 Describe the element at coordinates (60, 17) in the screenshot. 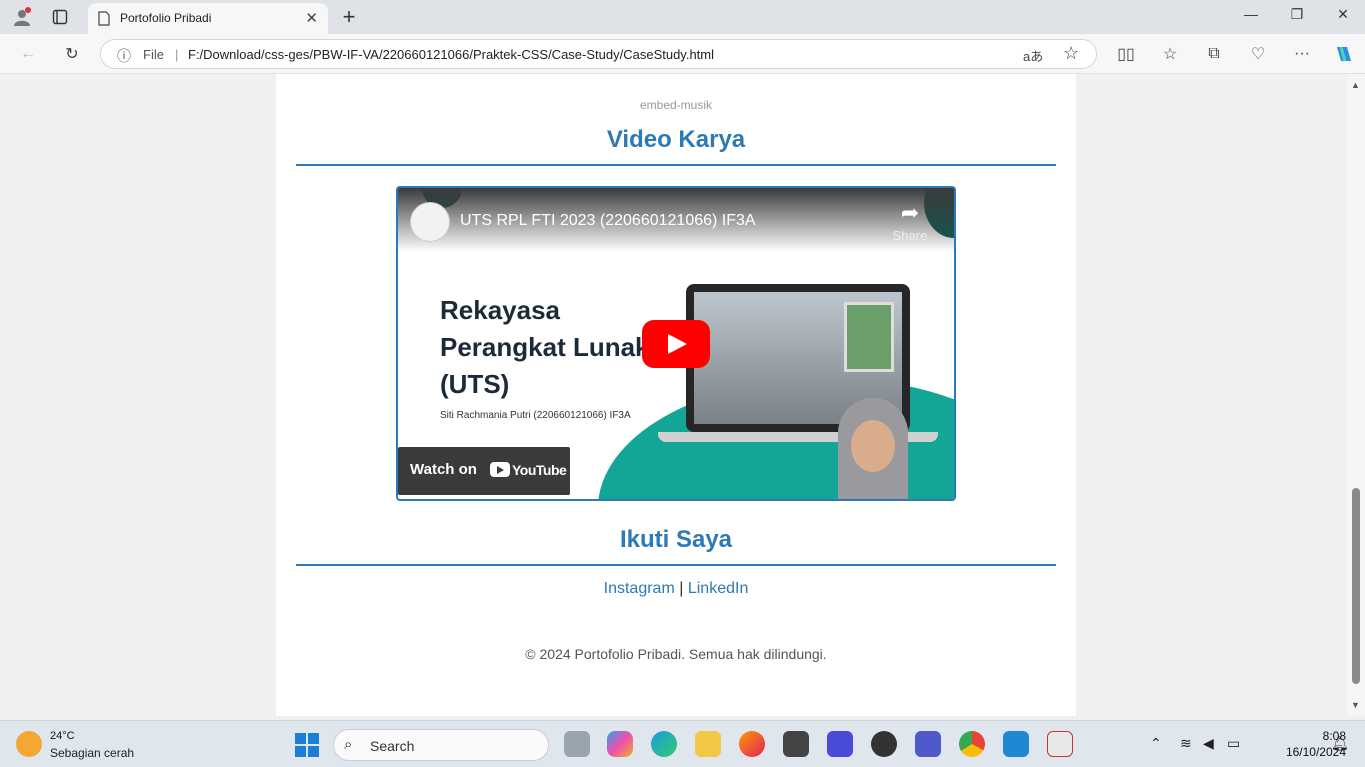

I see `tab-actions-icon` at that location.